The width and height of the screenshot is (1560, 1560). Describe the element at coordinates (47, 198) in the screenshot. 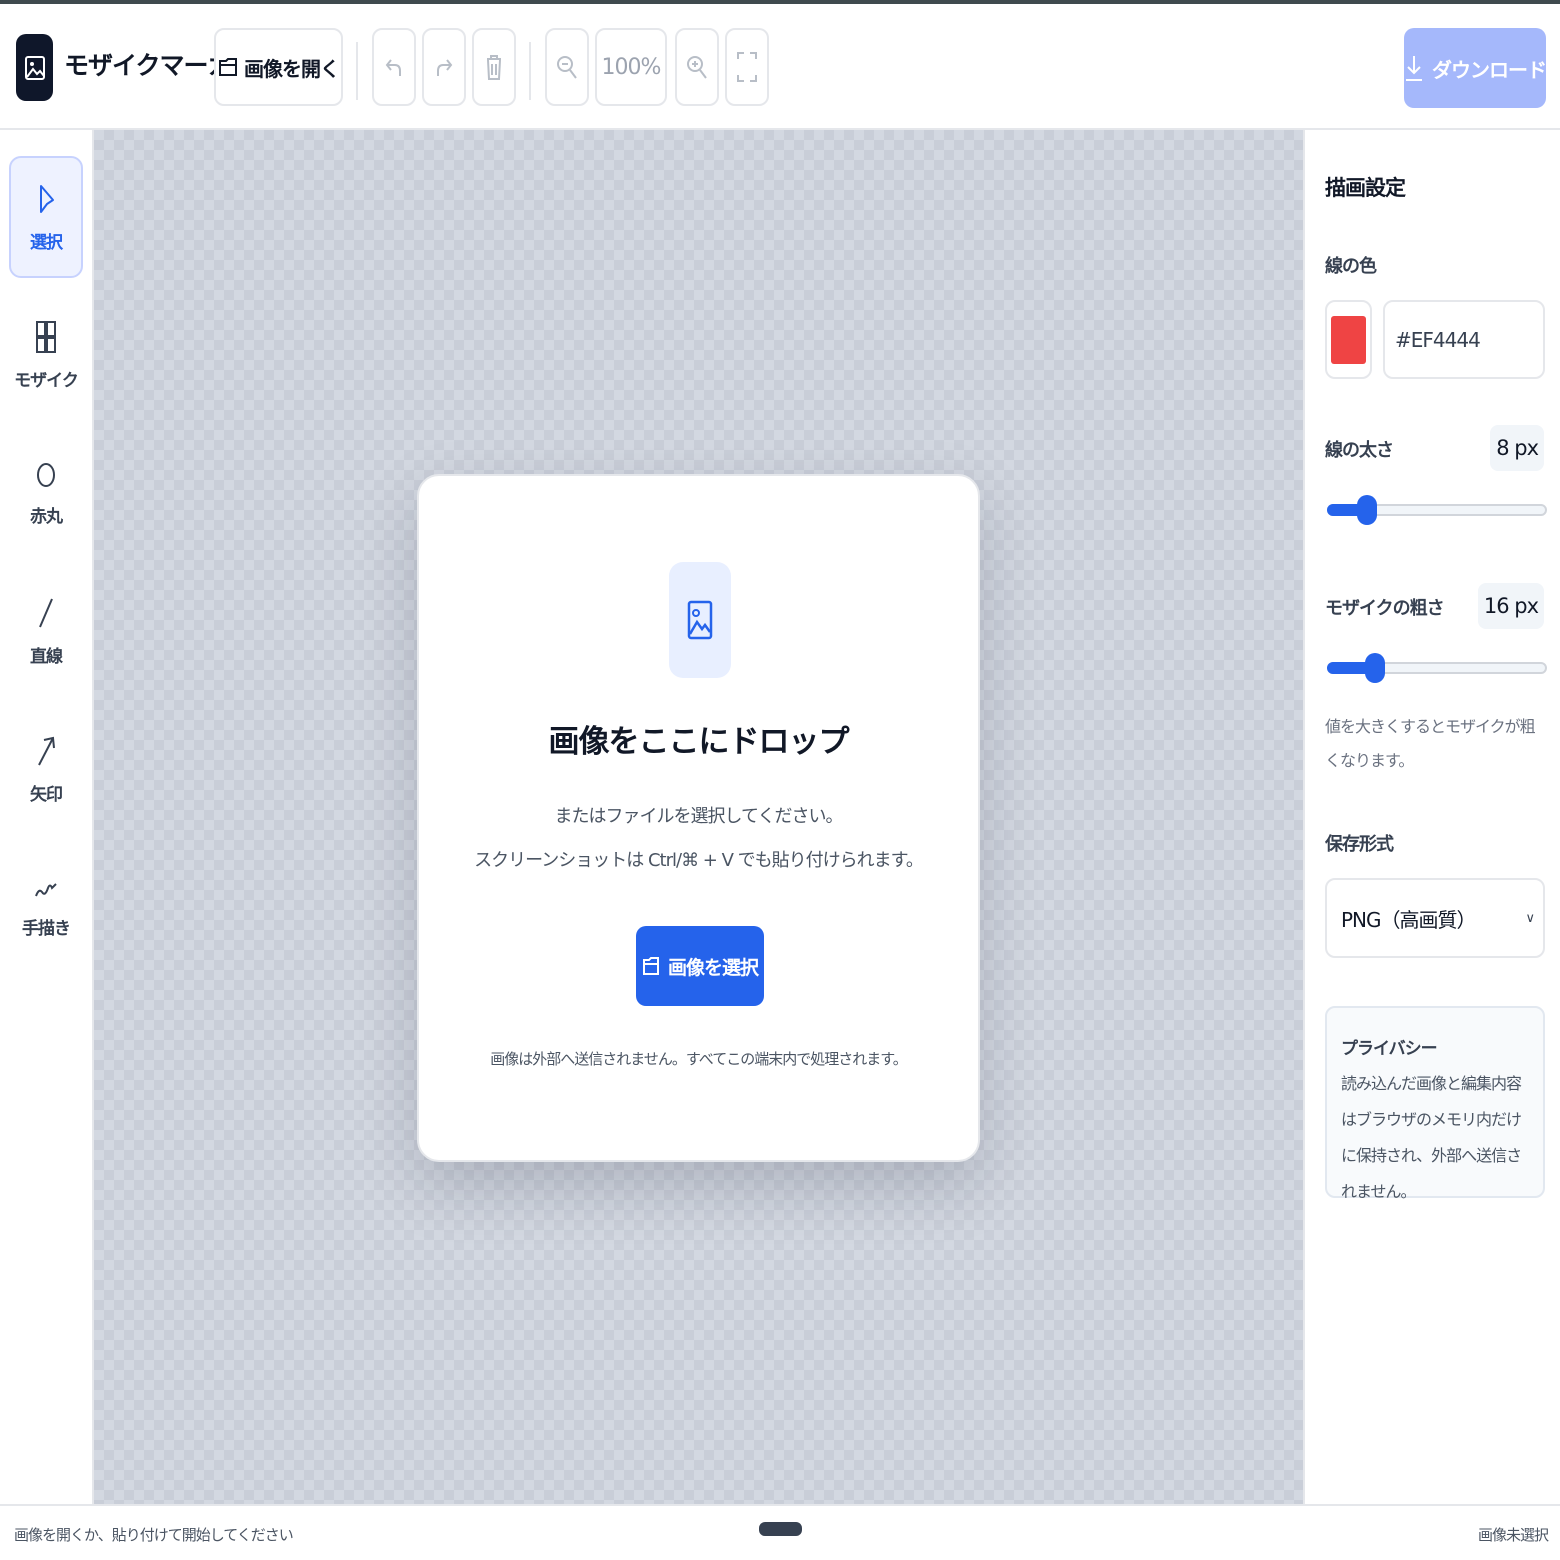

I see `cursor-icon` at that location.